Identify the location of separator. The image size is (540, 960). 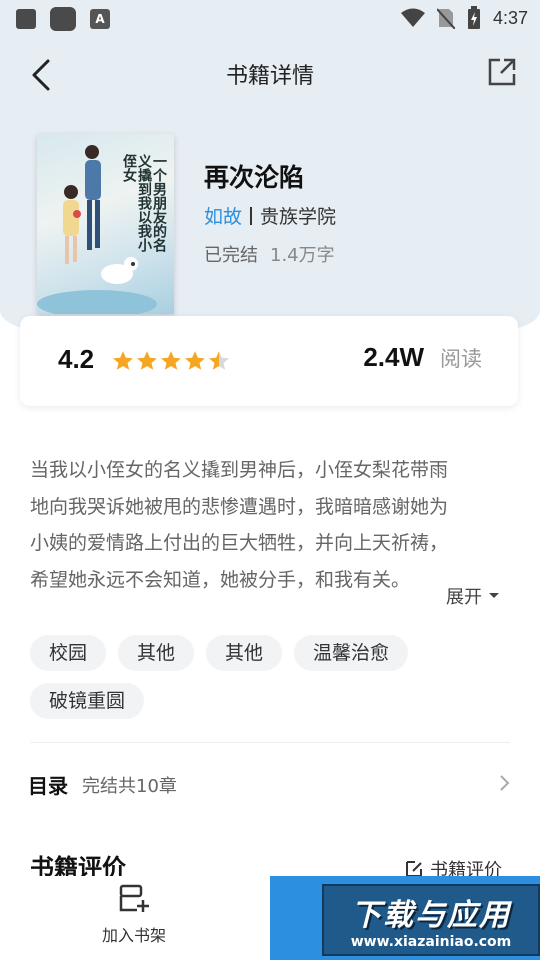
(251, 215).